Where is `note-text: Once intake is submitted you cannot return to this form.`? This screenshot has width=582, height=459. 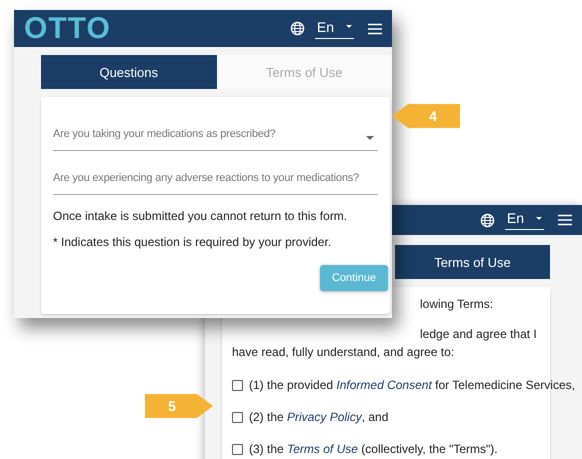
note-text: Once intake is submitted you cannot return to this form. is located at coordinates (200, 216).